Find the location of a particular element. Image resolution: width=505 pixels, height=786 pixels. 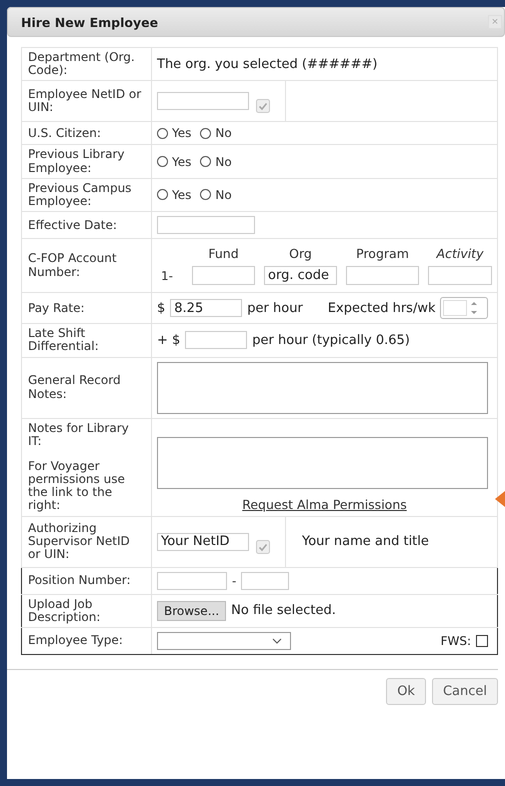

pointer-icon is located at coordinates (500, 499).